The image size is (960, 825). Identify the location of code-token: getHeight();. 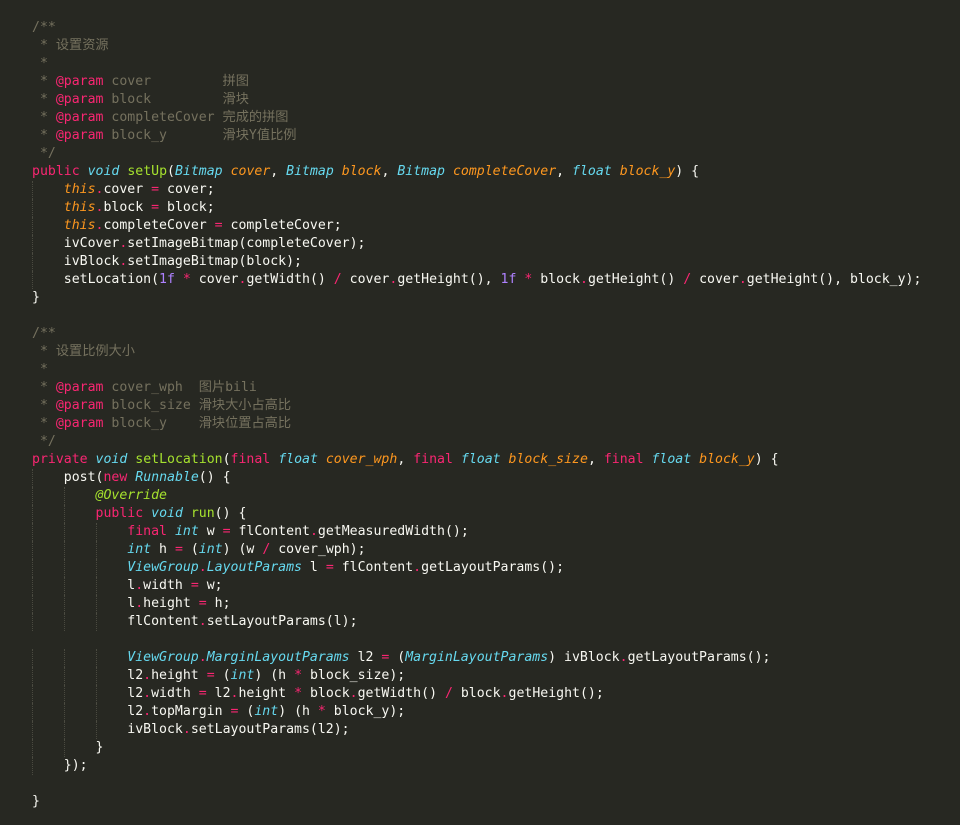
(556, 693).